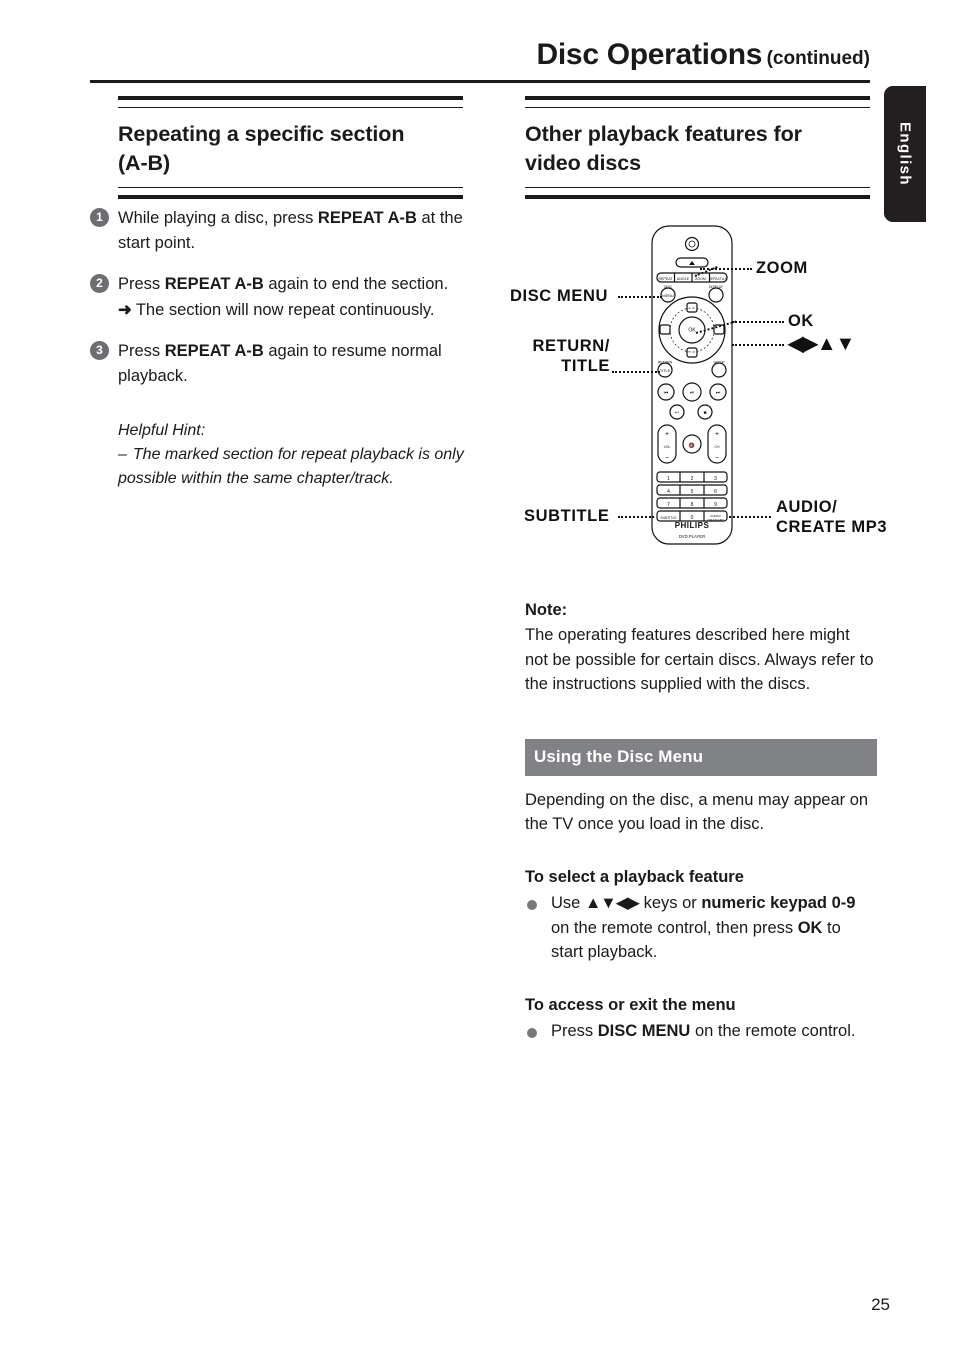 The image size is (954, 1350). Describe the element at coordinates (665, 371) in the screenshot. I see `svg-text: TITLE` at that location.